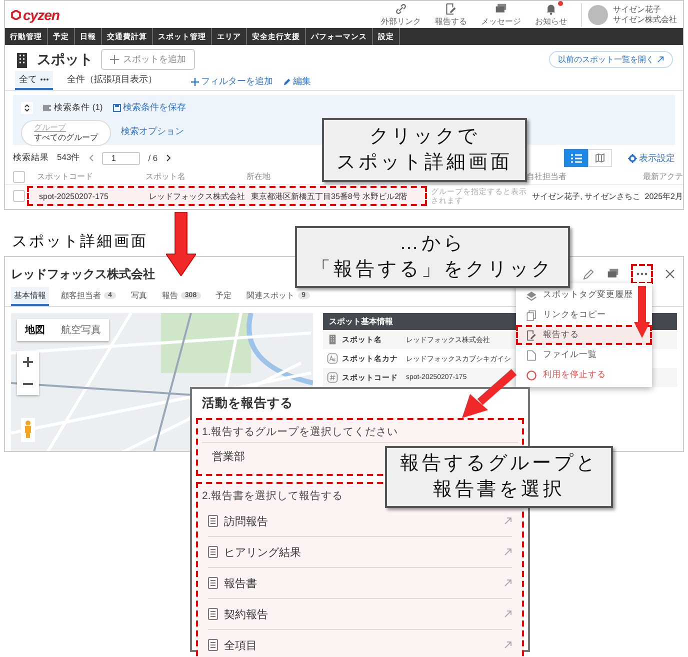  I want to click on table-cell-text: 2025年2月, so click(663, 196).